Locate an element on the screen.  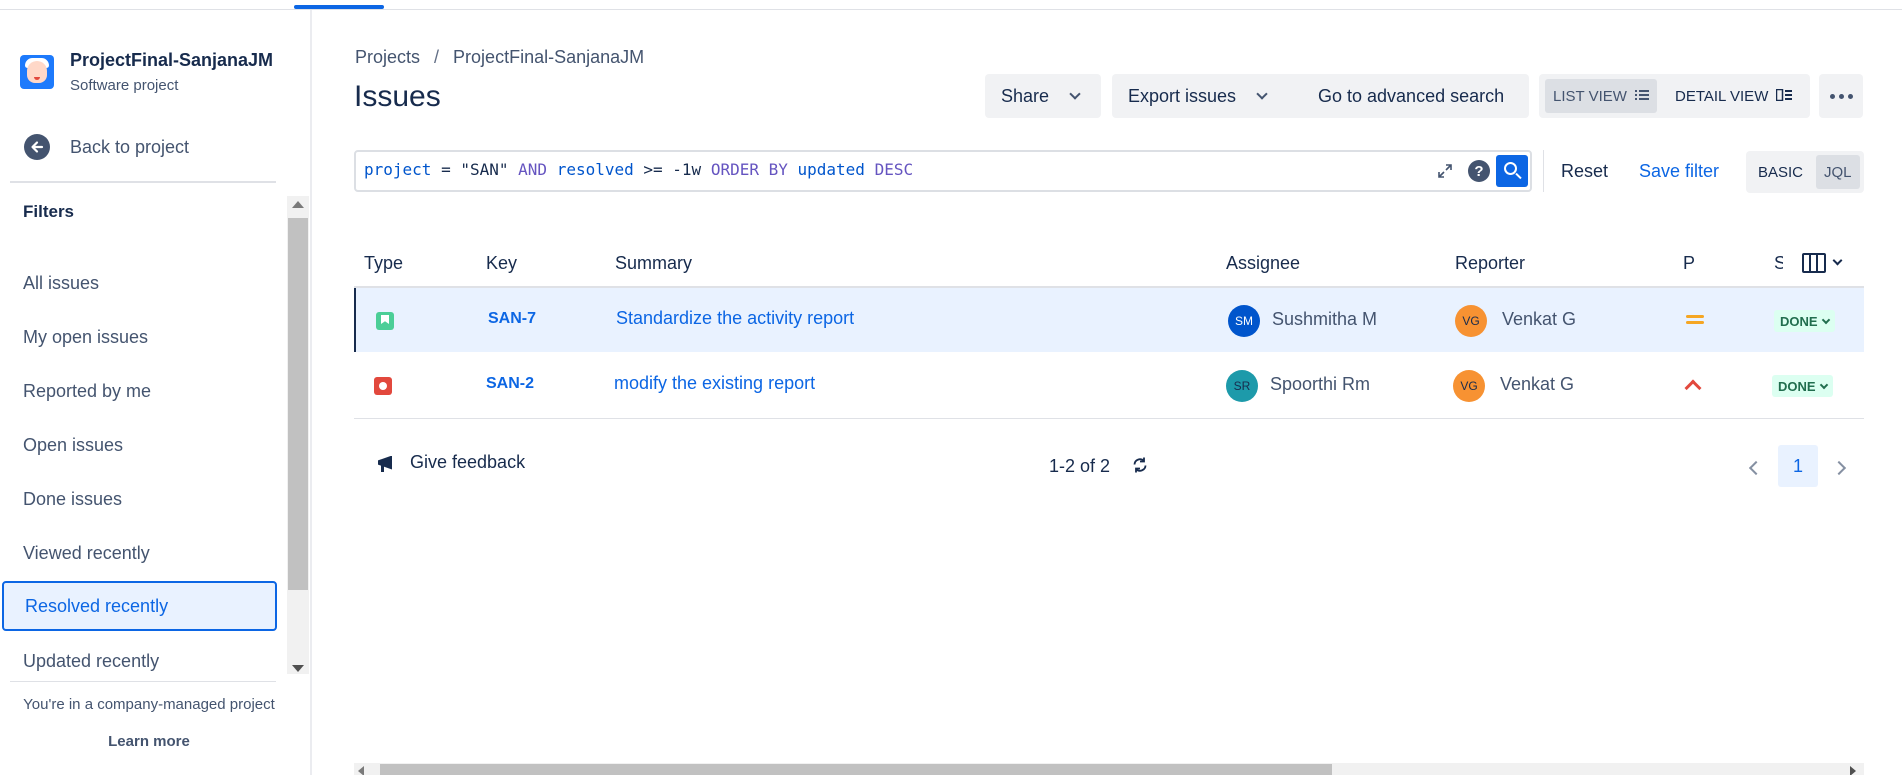
give-feedback-button: Give feedback is located at coordinates (449, 462).